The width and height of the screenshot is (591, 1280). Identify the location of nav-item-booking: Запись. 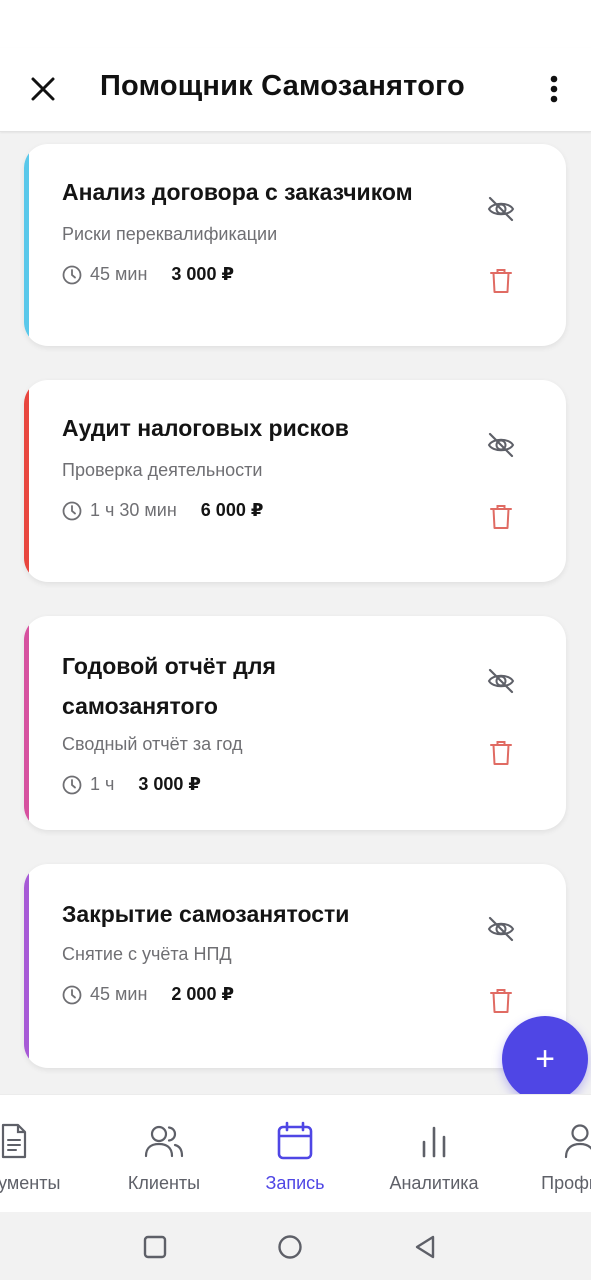
(295, 1156).